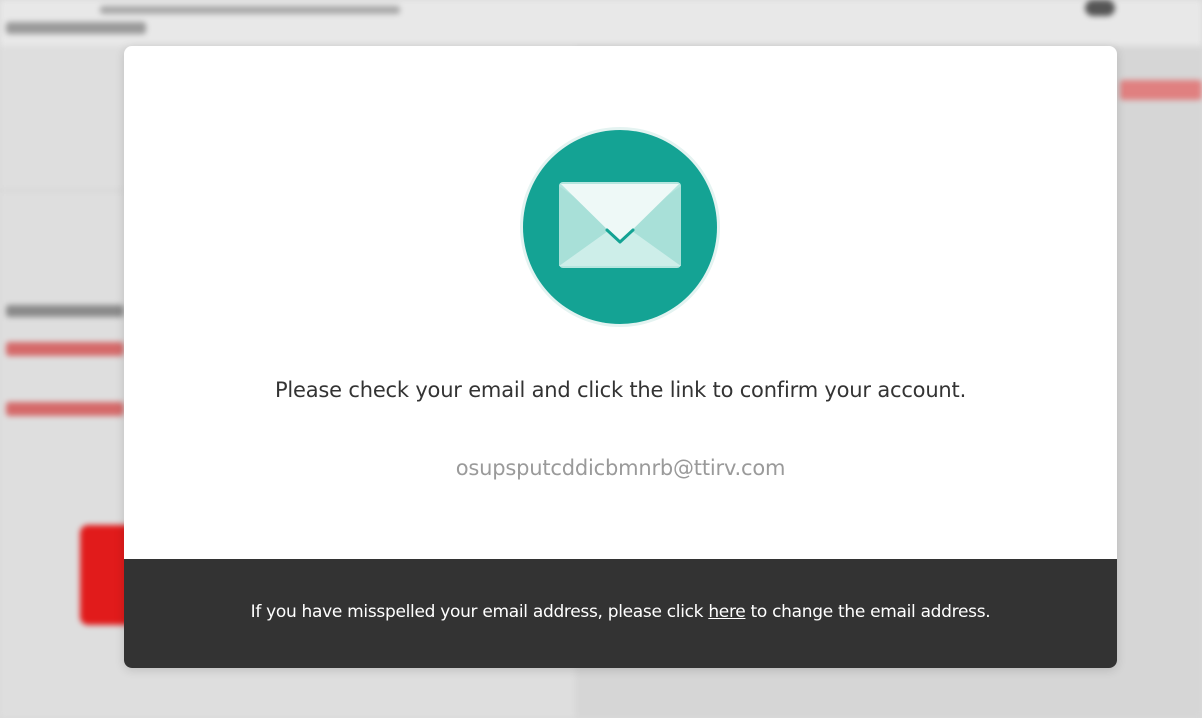 The image size is (1202, 718). Describe the element at coordinates (620, 468) in the screenshot. I see `email-address: osupsputcddicbmnrb@ttirv.com` at that location.